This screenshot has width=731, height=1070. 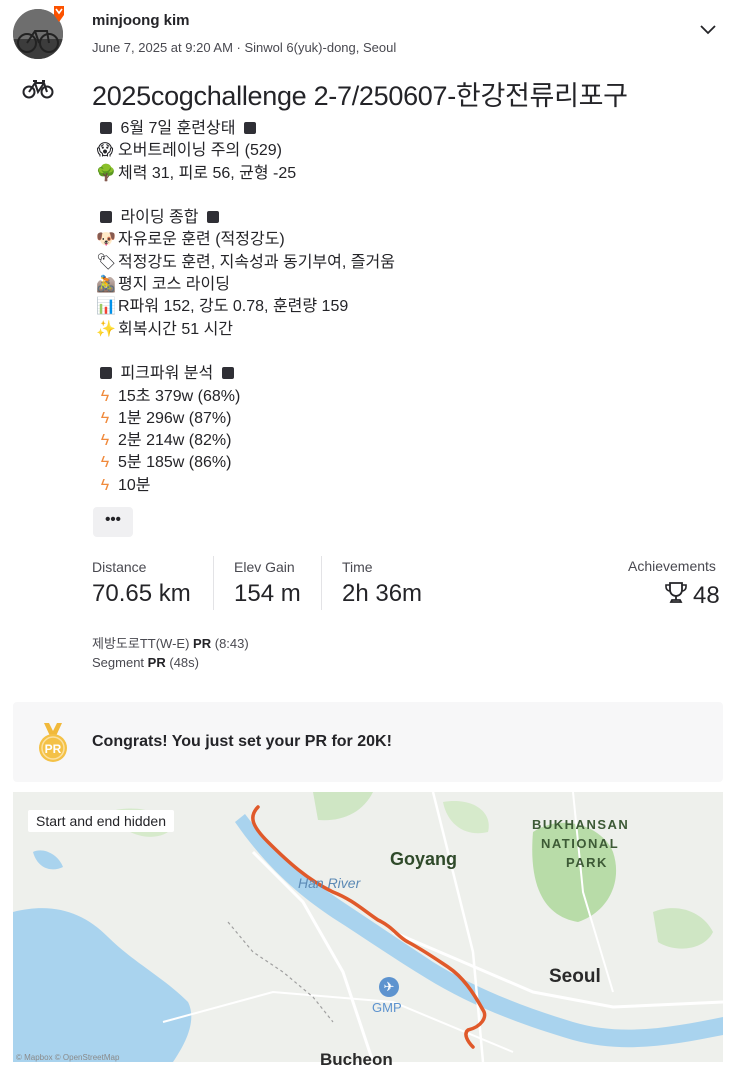 I want to click on map-place-park: PARK, so click(x=587, y=862).